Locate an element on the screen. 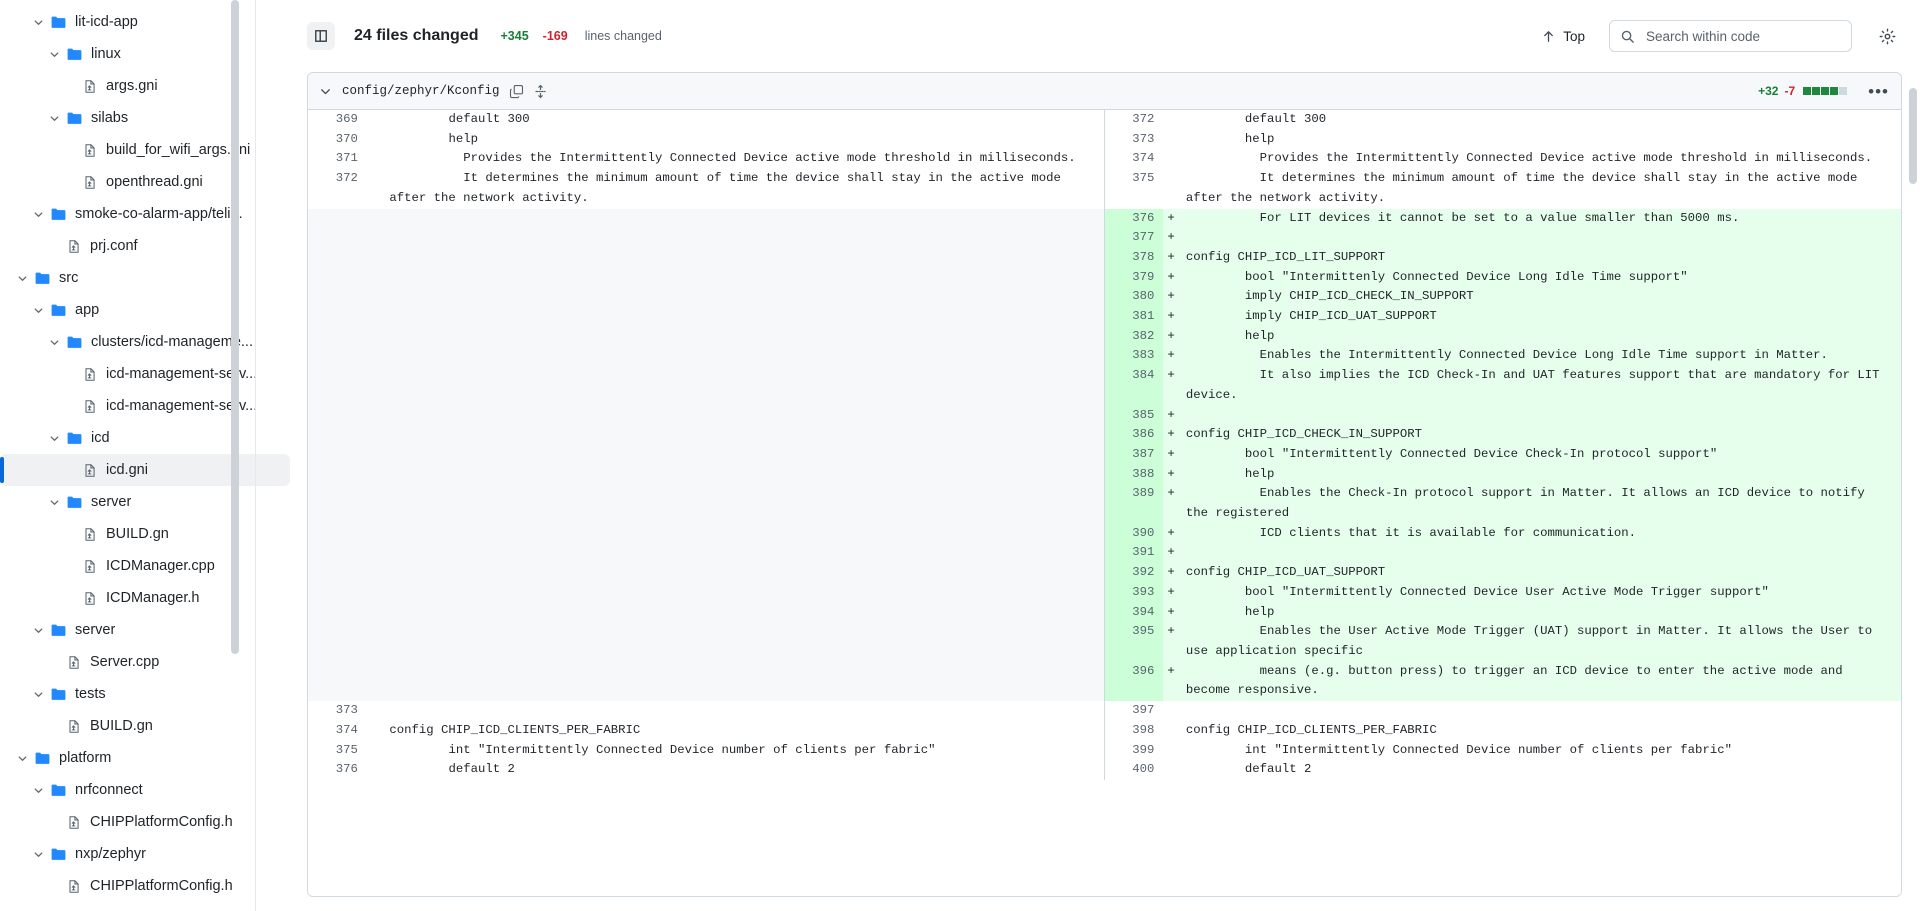 Image resolution: width=1920 pixels, height=911 pixels. file-options-button: ••• is located at coordinates (1878, 91).